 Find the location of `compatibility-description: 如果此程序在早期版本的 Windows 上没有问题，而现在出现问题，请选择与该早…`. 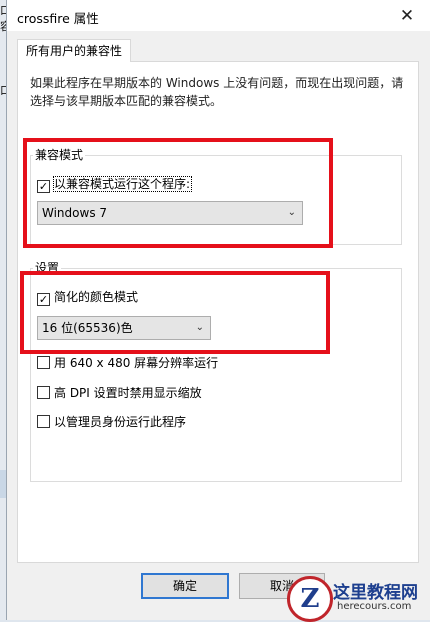

compatibility-description: 如果此程序在早期版本的 Windows 上没有问题，而现在出现问题，请选择与该早… is located at coordinates (217, 92).